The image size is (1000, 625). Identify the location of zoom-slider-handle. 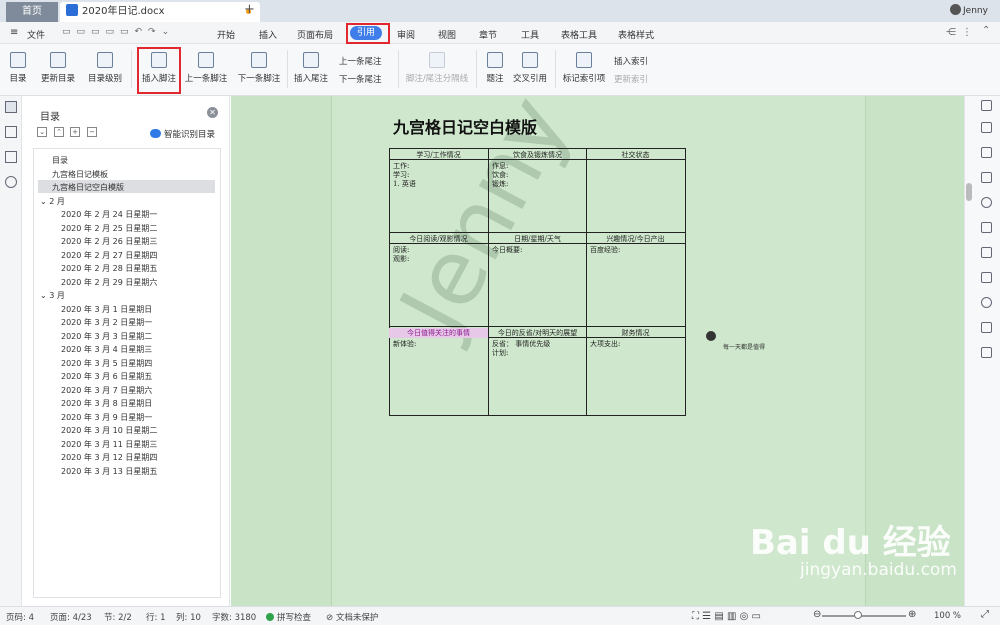
(858, 615).